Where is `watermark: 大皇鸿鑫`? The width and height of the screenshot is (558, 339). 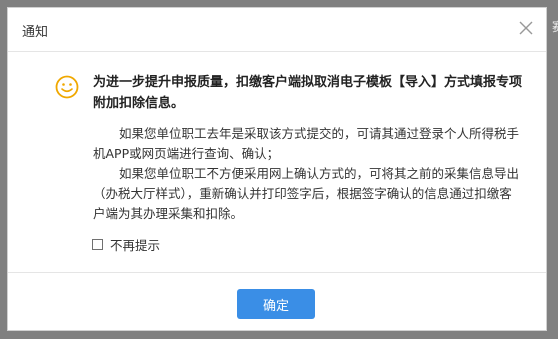 watermark: 大皇鸿鑫 is located at coordinates (41, 323).